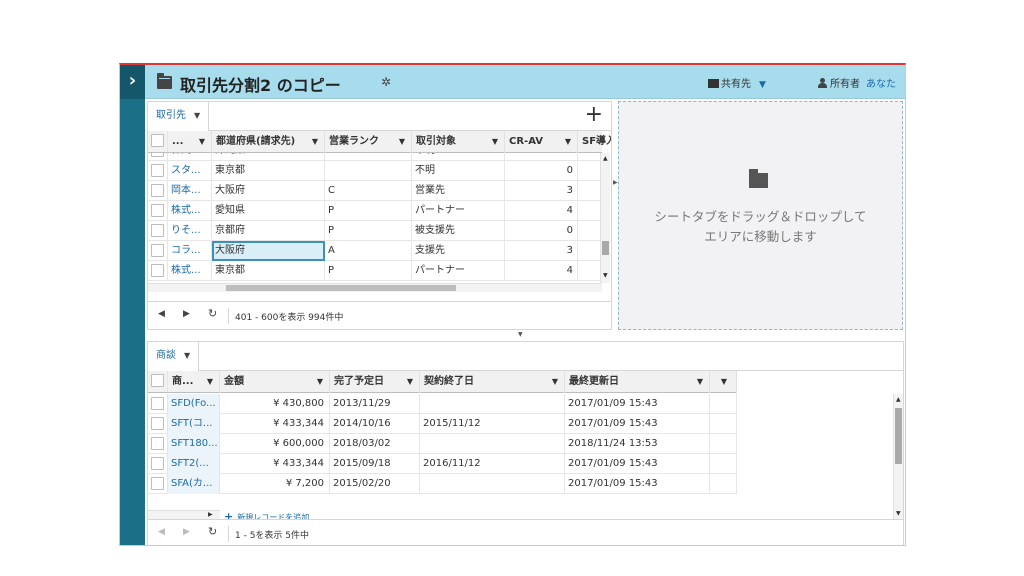 The height and width of the screenshot is (576, 1024). I want to click on chevron-right-icon: ›, so click(132, 82).